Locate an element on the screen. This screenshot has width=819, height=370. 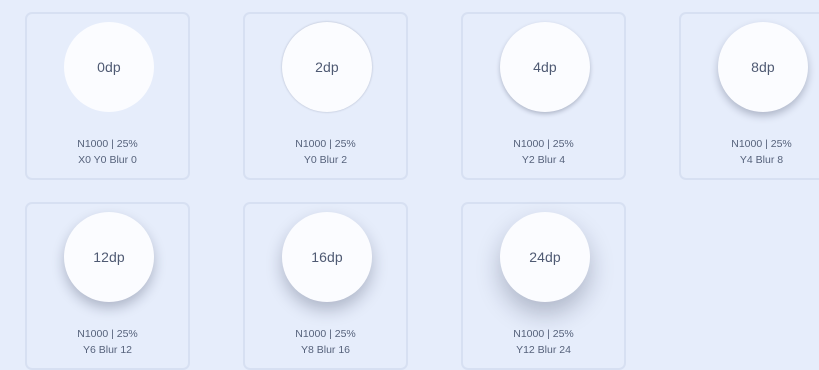
shadow-spec: N1000 | 25% Y12 Blur 24 is located at coordinates (543, 342).